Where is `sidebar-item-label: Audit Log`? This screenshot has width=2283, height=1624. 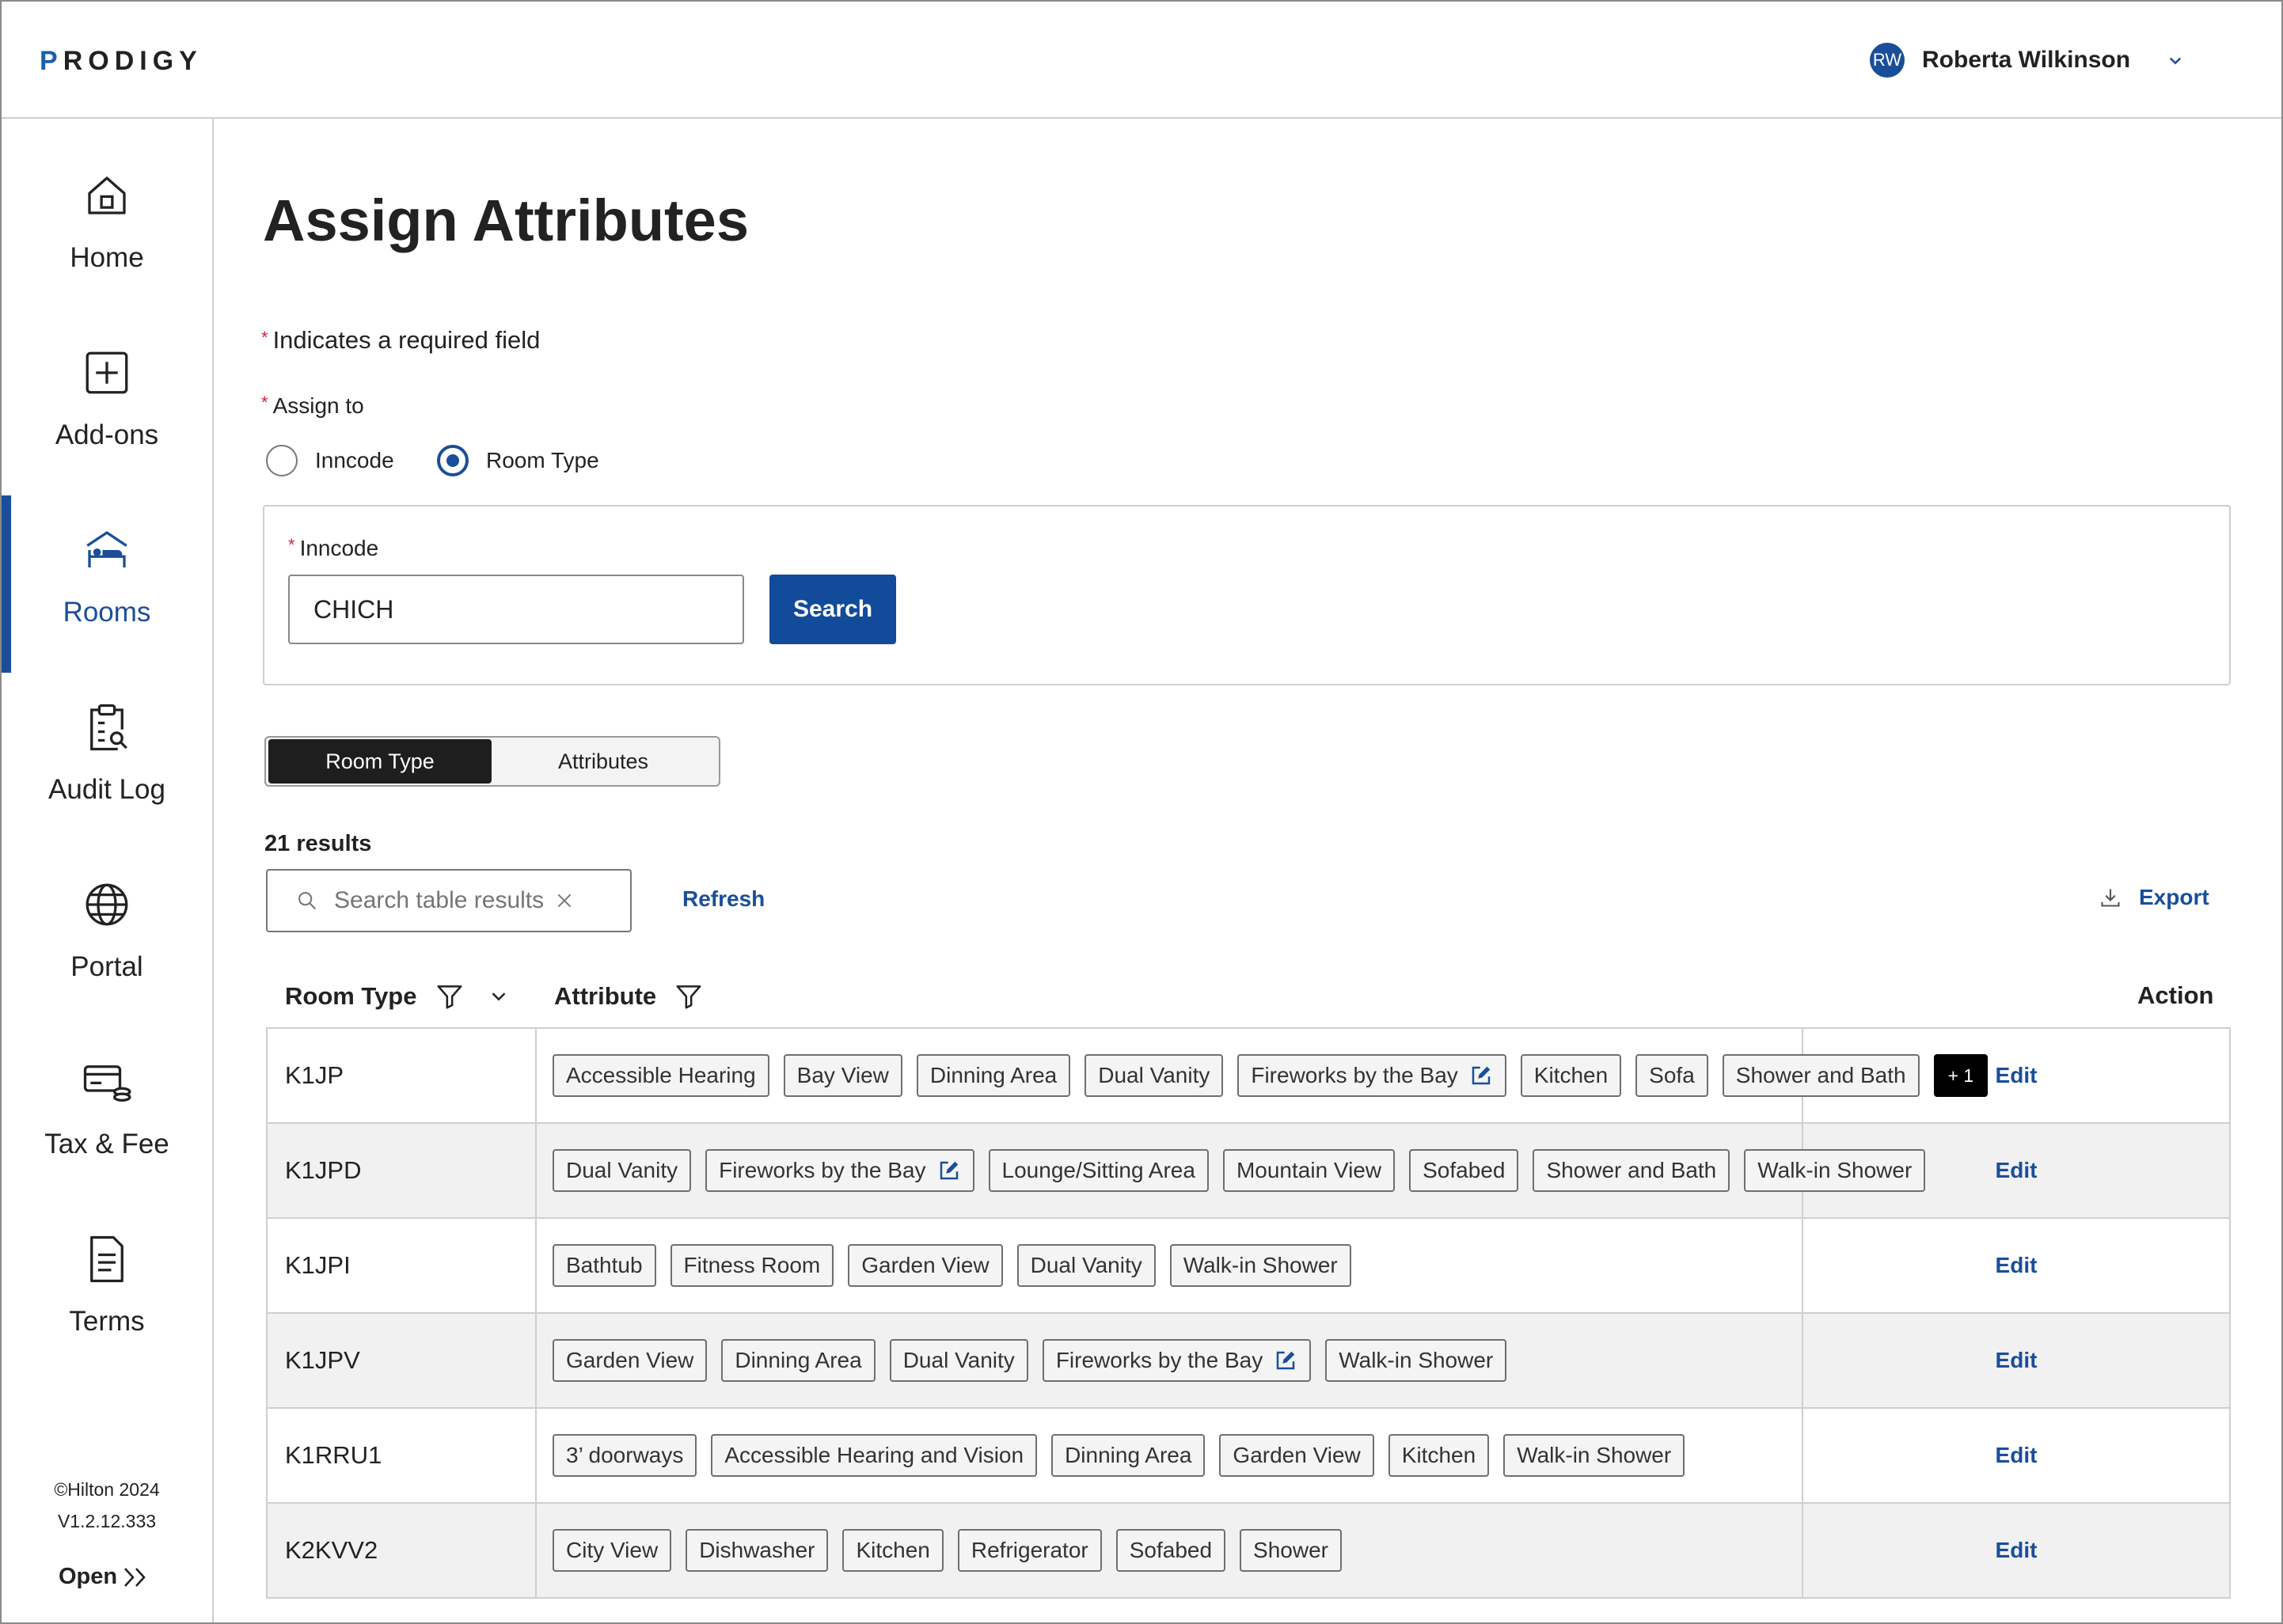
sidebar-item-label: Audit Log is located at coordinates (107, 789).